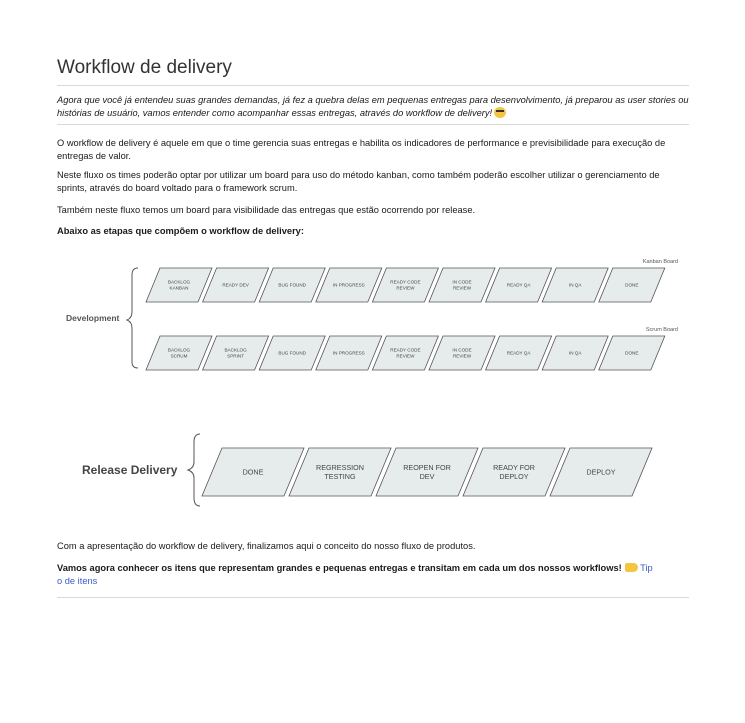  I want to click on workflow-step: REOPEN FORDEV, so click(427, 472).